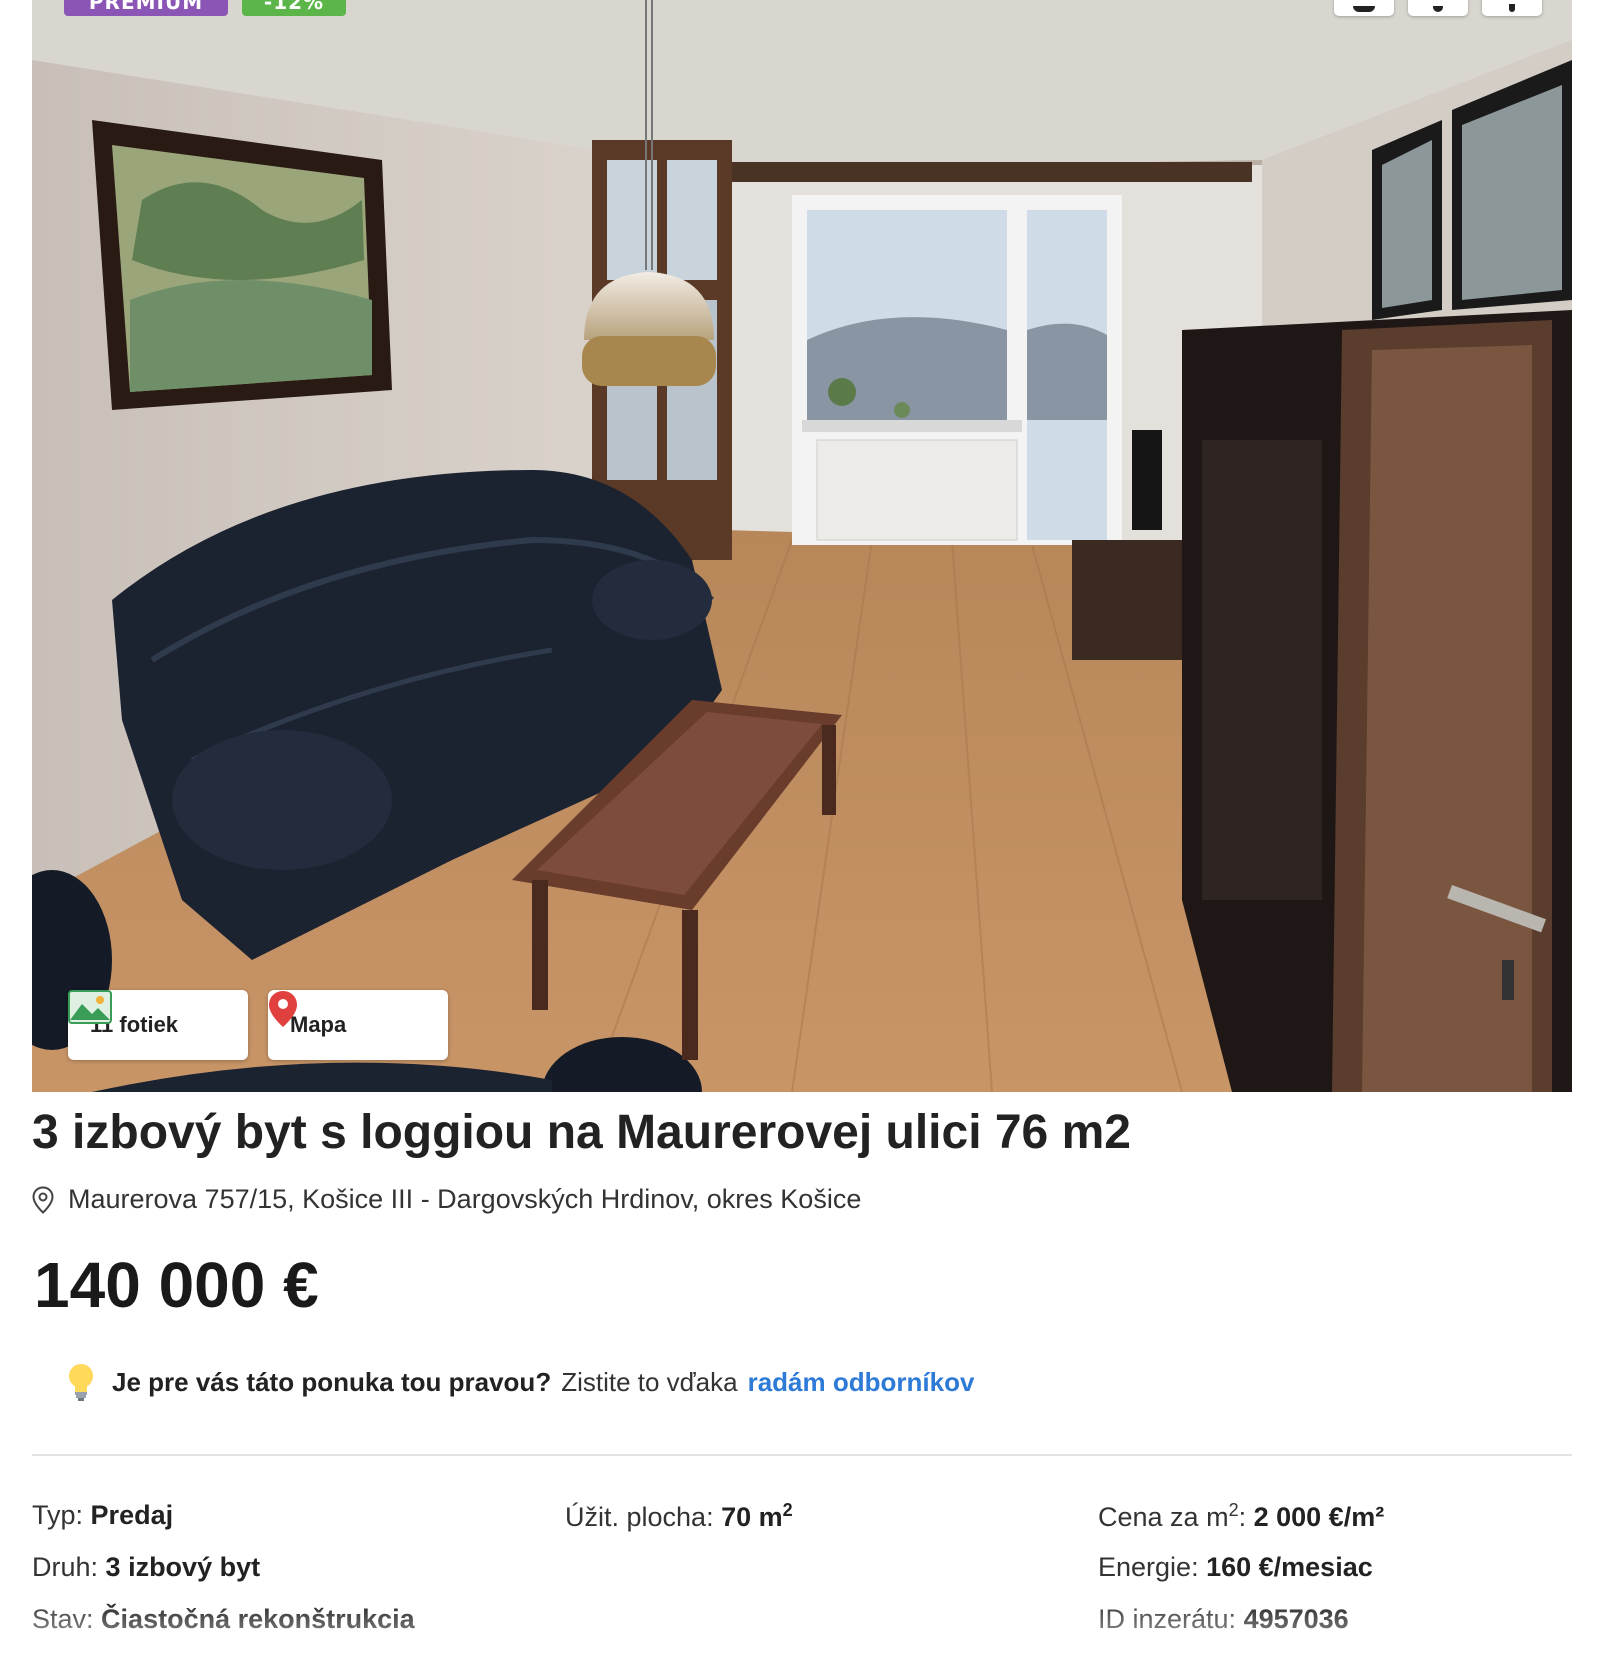 The image size is (1599, 1662). Describe the element at coordinates (358, 1025) in the screenshot. I see `map-button: Mapa` at that location.